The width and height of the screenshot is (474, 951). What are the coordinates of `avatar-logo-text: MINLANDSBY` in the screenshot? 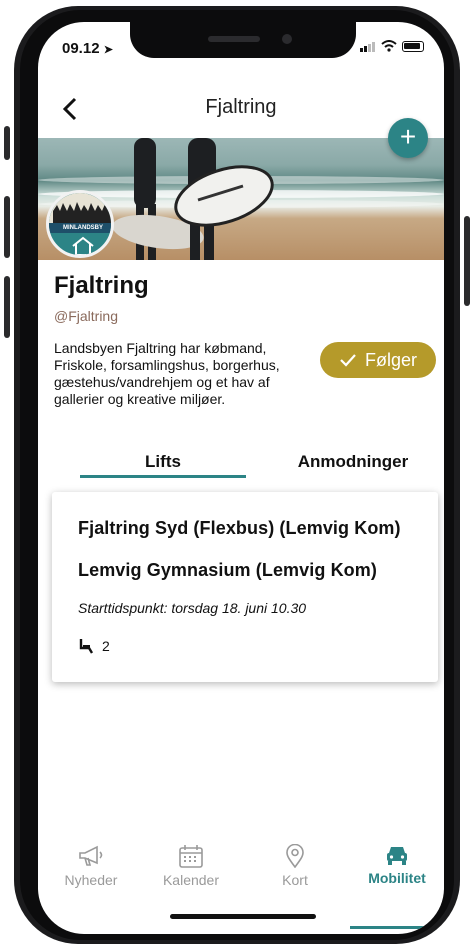 It's located at (80, 228).